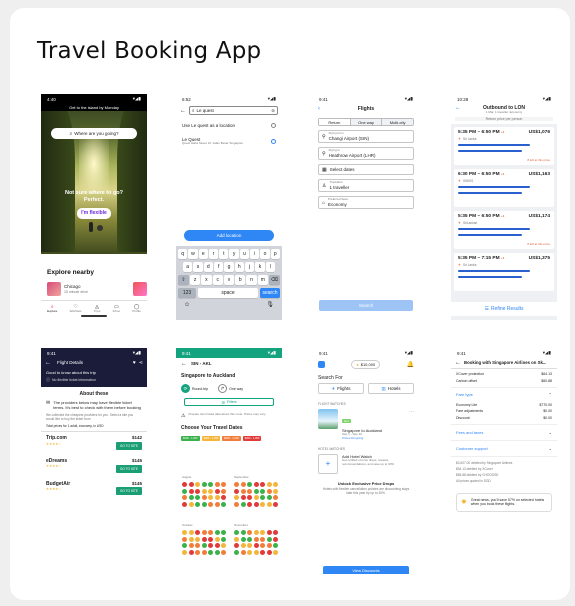  I want to click on more-icon: ⋯, so click(411, 412).